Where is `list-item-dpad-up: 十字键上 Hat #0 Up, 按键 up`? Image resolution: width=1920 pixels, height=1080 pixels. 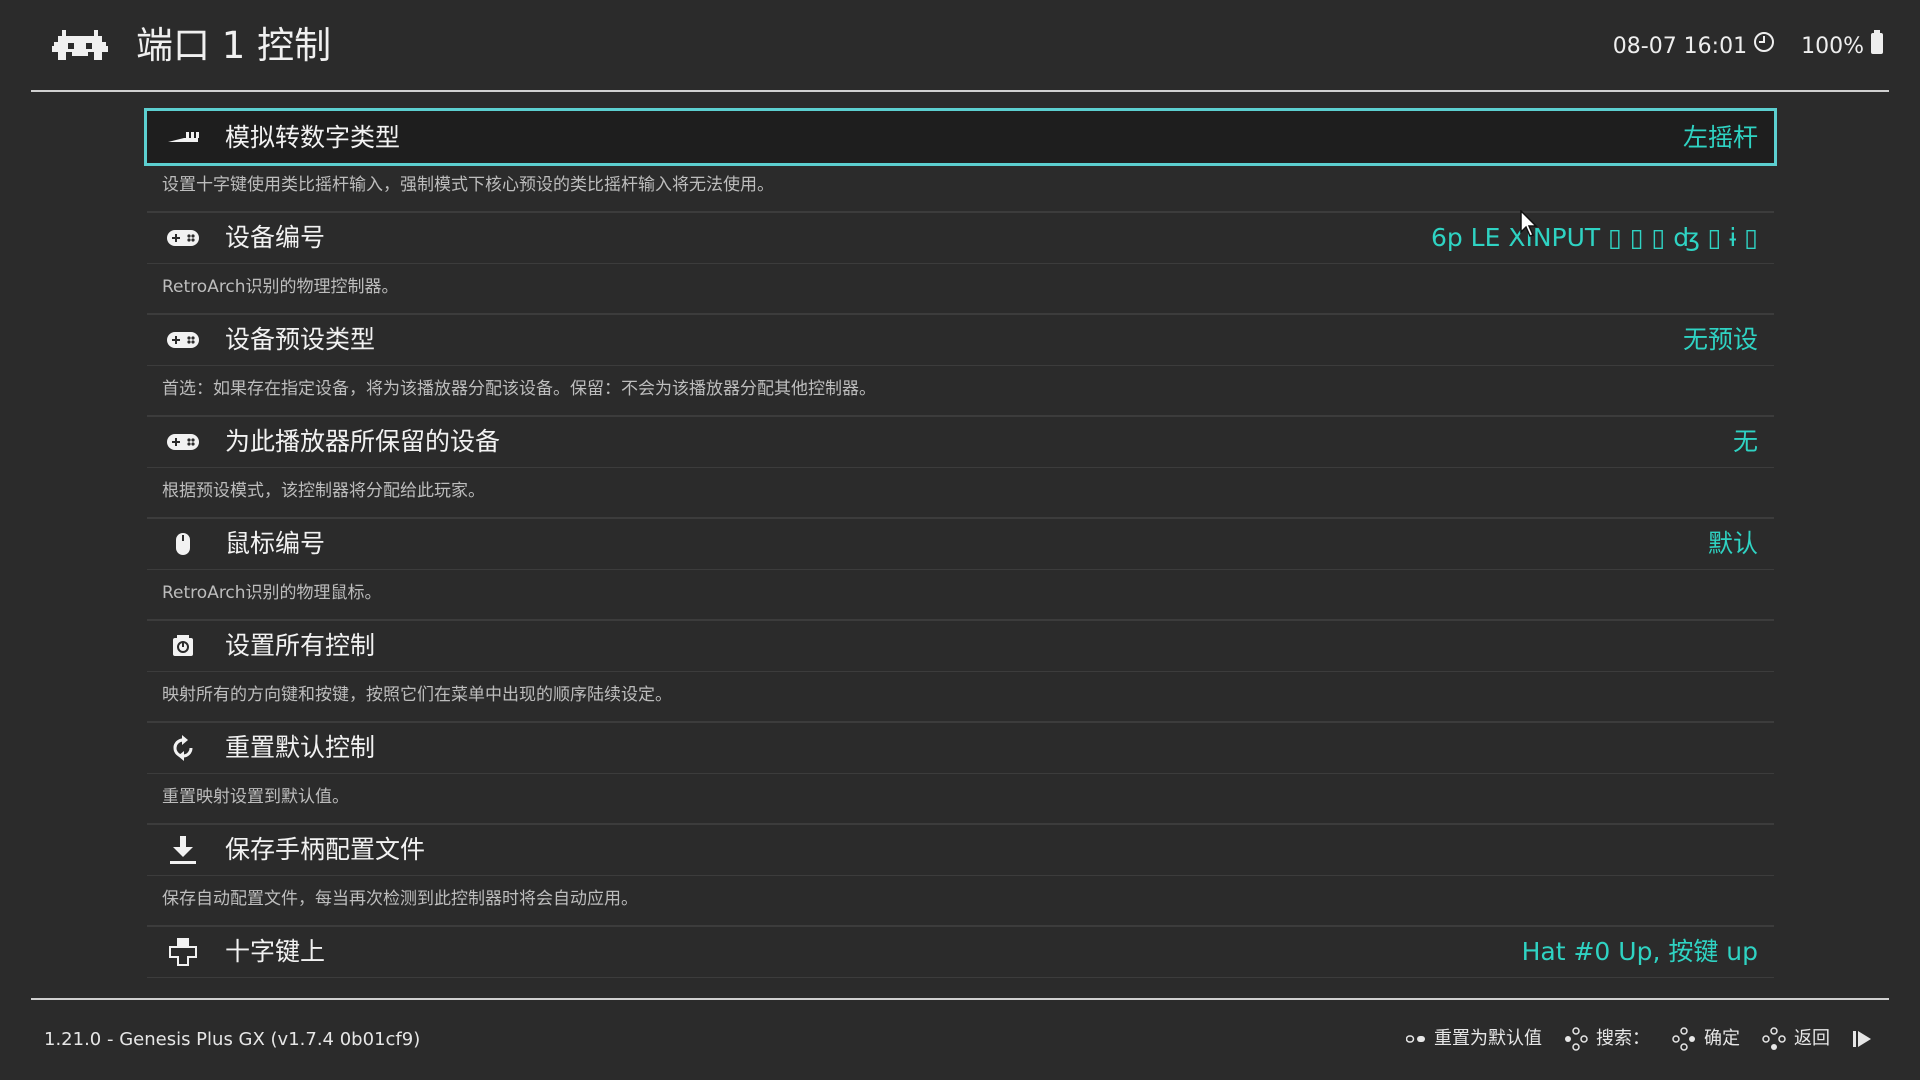 list-item-dpad-up: 十字键上 Hat #0 Up, 按键 up is located at coordinates (960, 956).